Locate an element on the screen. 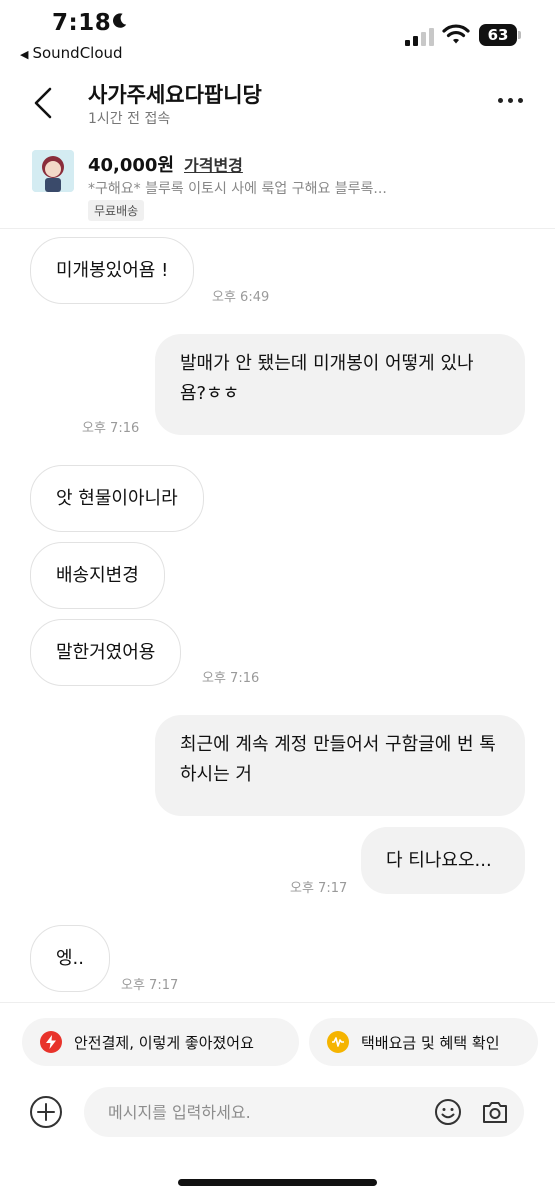  character-image is located at coordinates (53, 171).